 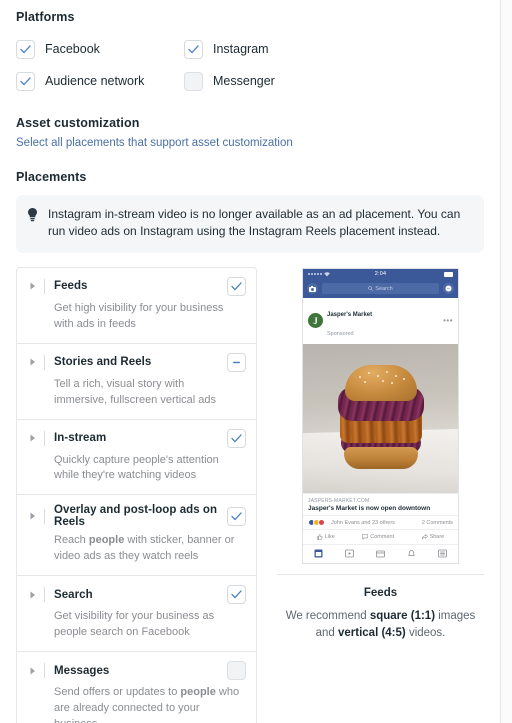 What do you see at coordinates (327, 616) in the screenshot?
I see `caption-pre: We recommend` at bounding box center [327, 616].